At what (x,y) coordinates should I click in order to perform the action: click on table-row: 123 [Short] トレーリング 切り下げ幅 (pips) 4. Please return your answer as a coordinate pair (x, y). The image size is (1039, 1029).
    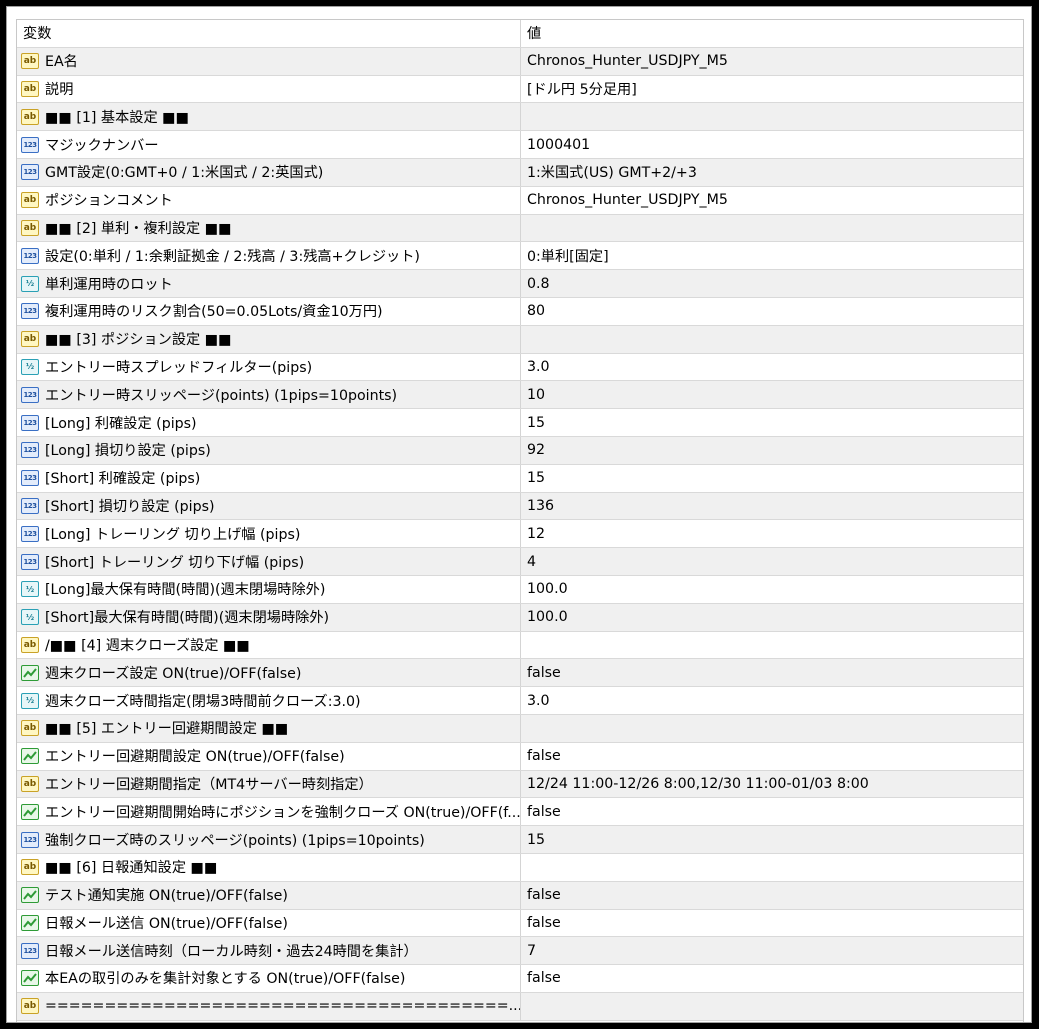
    Looking at the image, I should click on (520, 562).